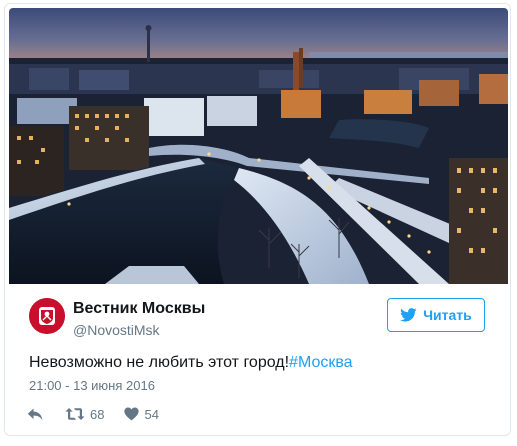 The height and width of the screenshot is (446, 517). What do you see at coordinates (159, 362) in the screenshot?
I see `tweet-text-body: Невозможно не любить этот город!` at bounding box center [159, 362].